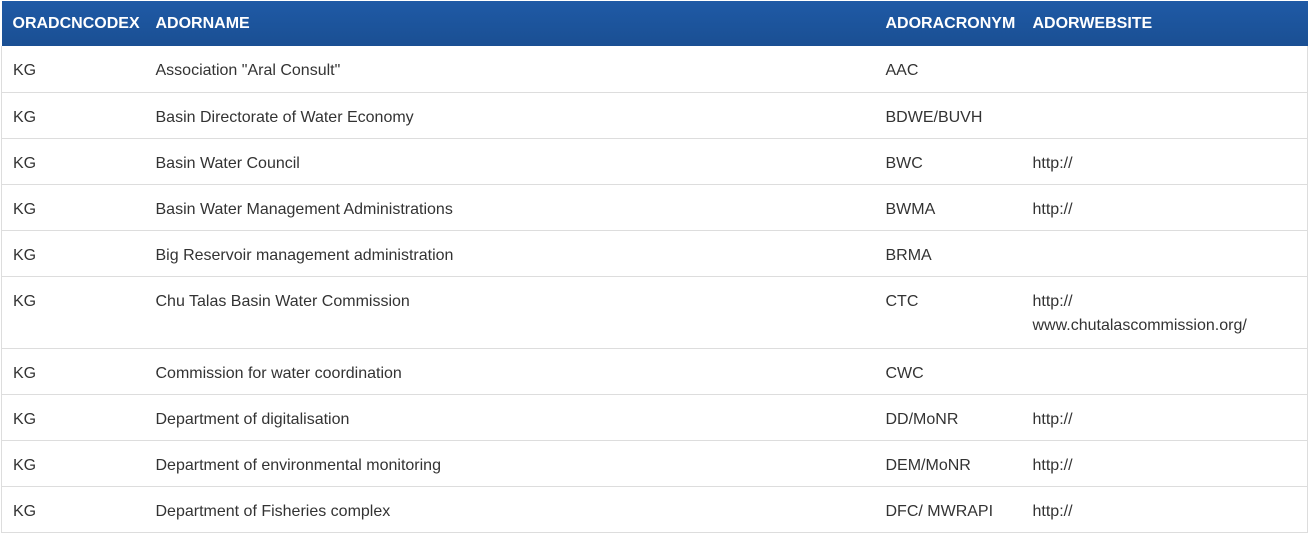 This screenshot has width=1308, height=543. Describe the element at coordinates (1170, 314) in the screenshot. I see `website-link: http:// www.chutalascommission.org/` at that location.